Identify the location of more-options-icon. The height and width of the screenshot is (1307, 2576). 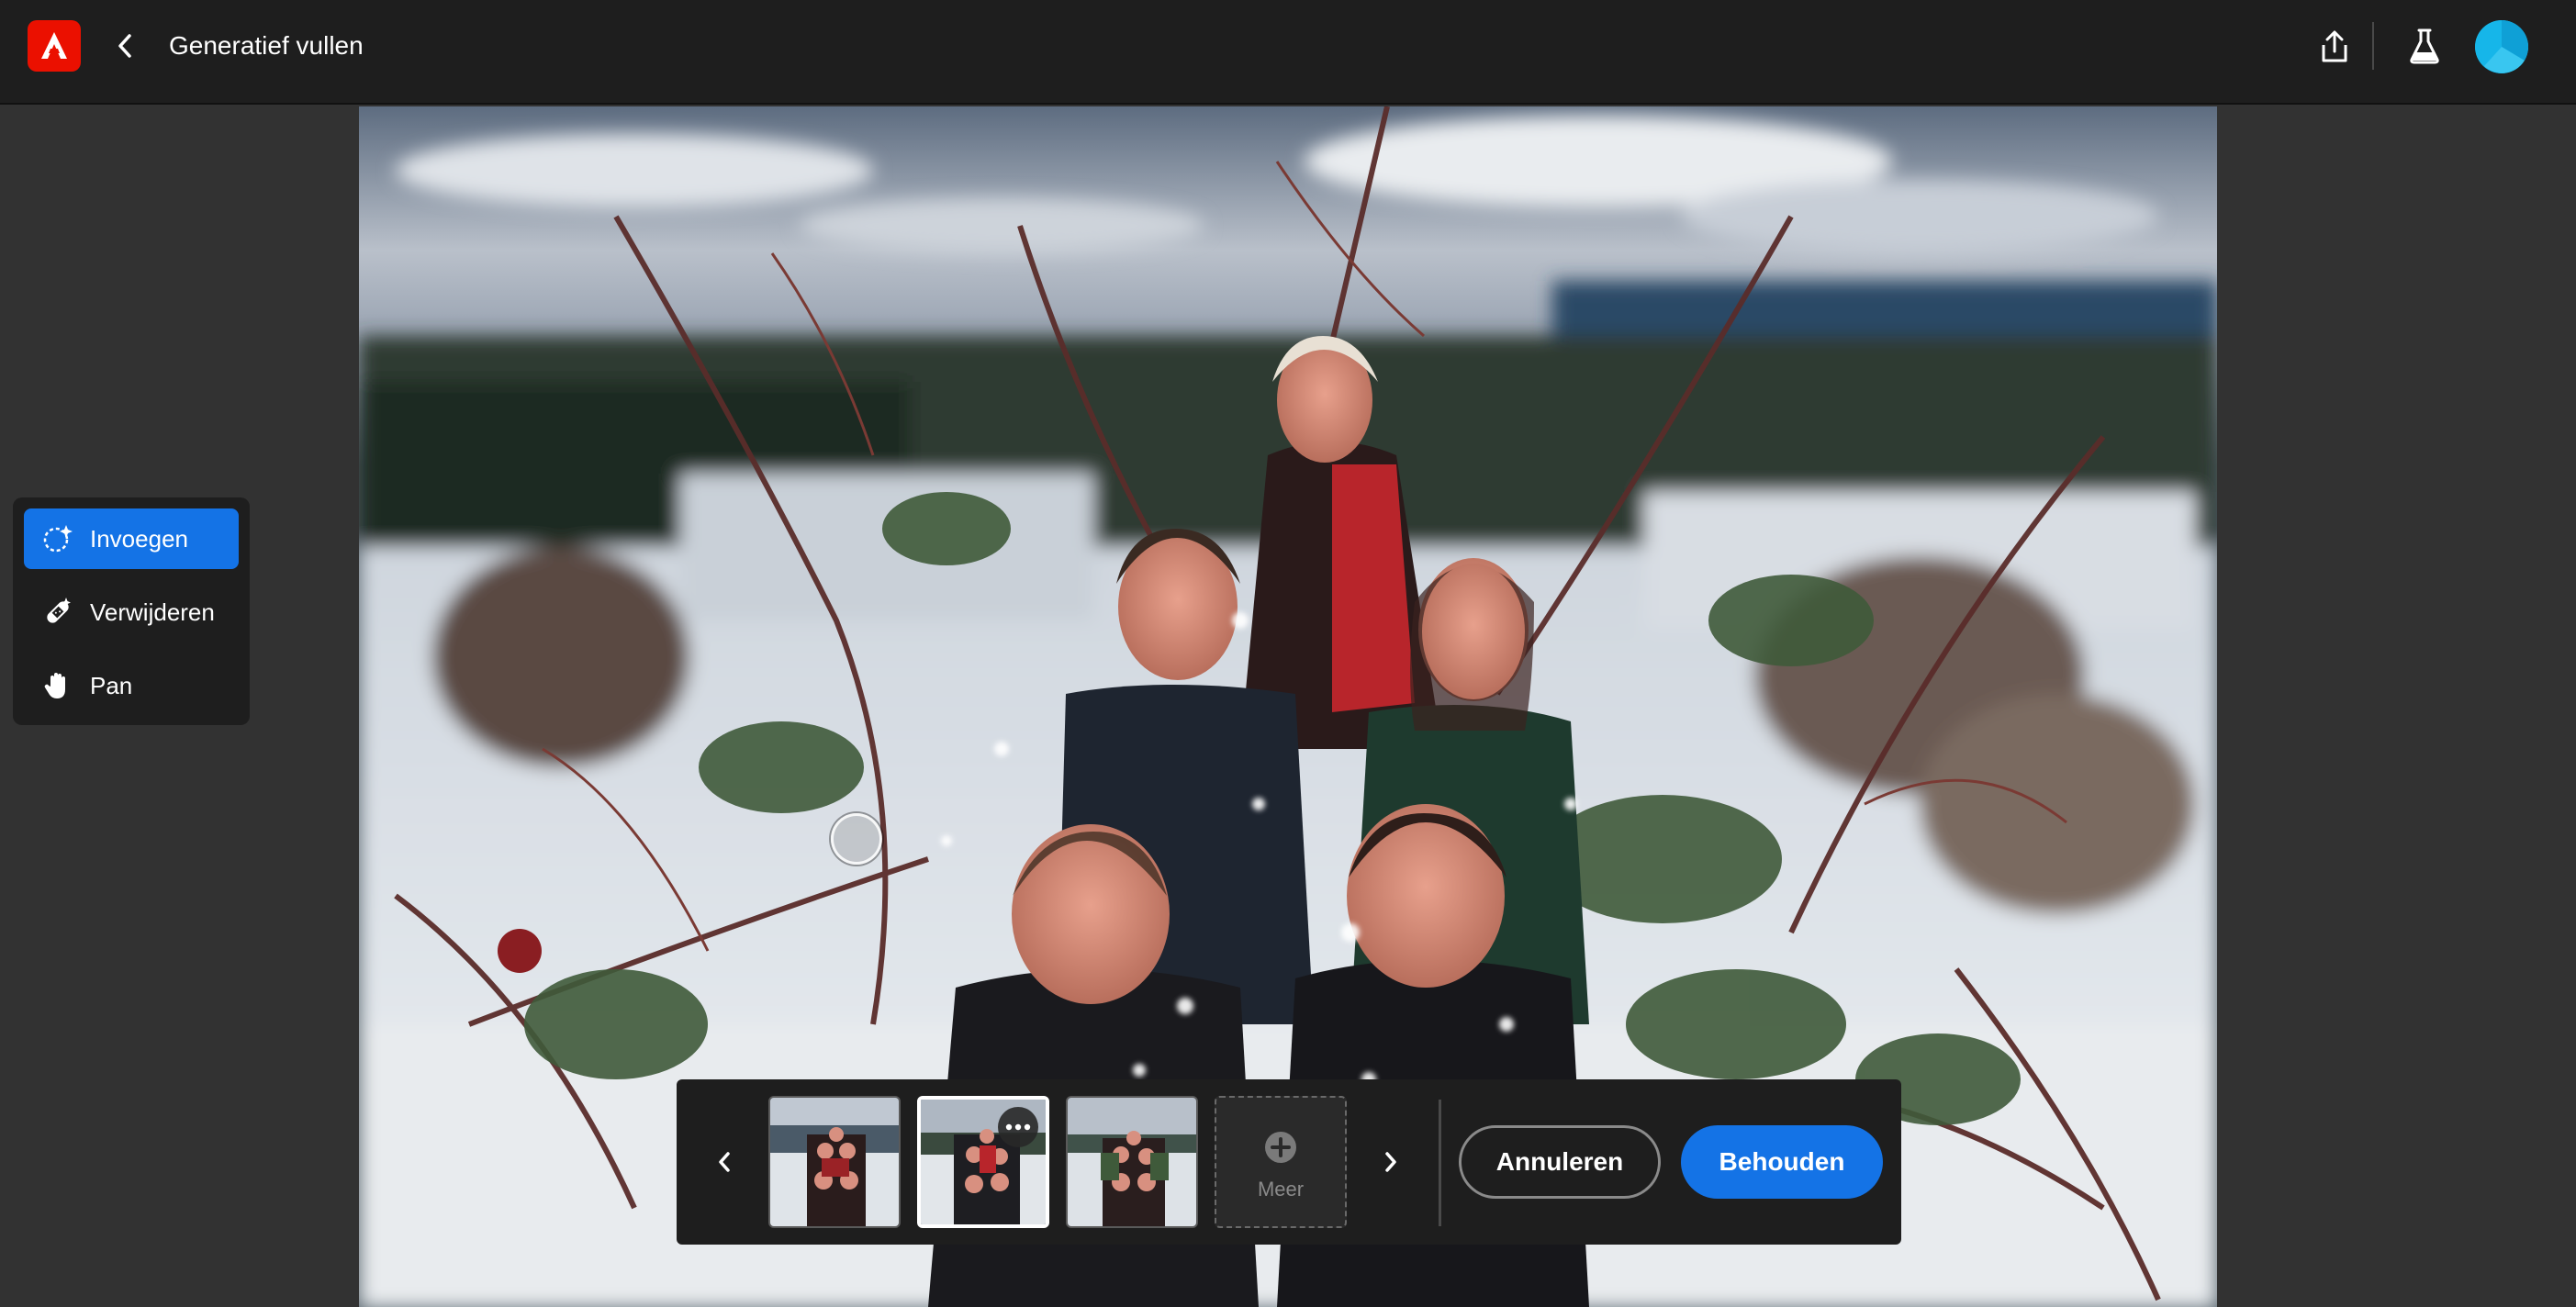
(1018, 1127).